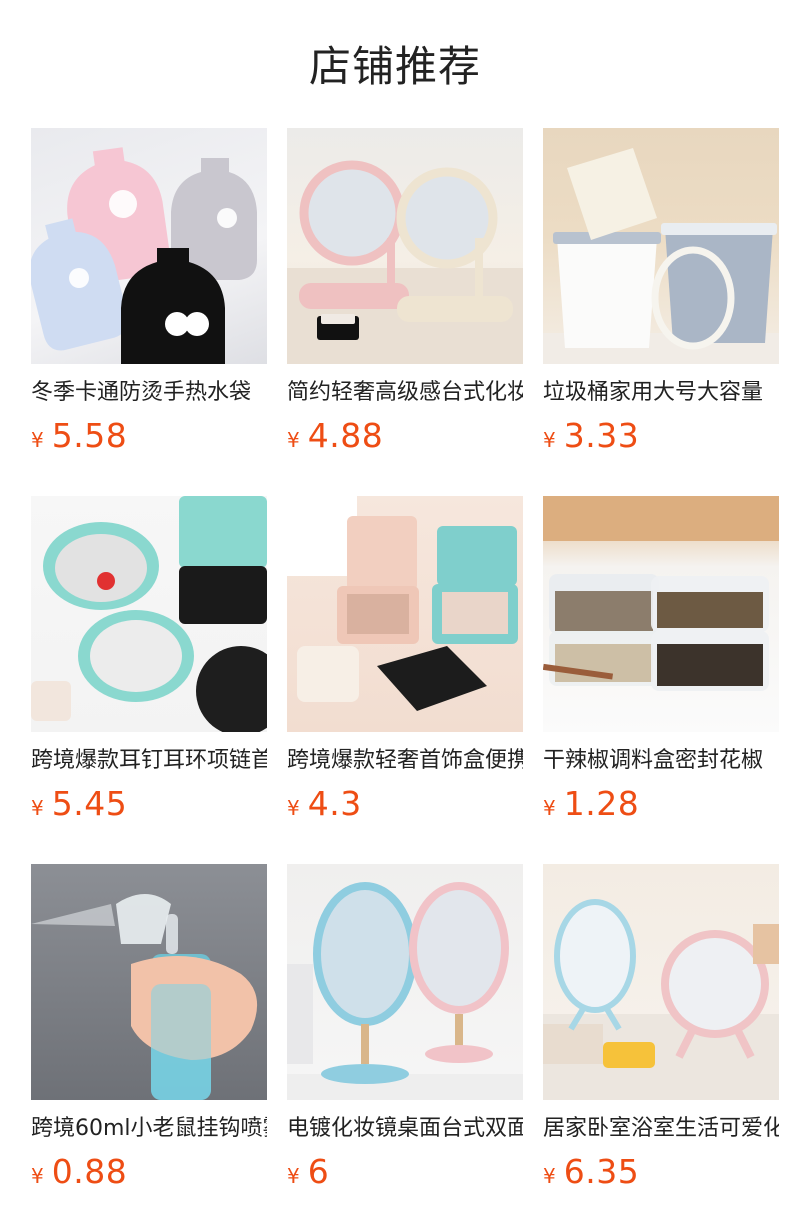  Describe the element at coordinates (405, 804) in the screenshot. I see `product-price: ¥ 4.3` at that location.